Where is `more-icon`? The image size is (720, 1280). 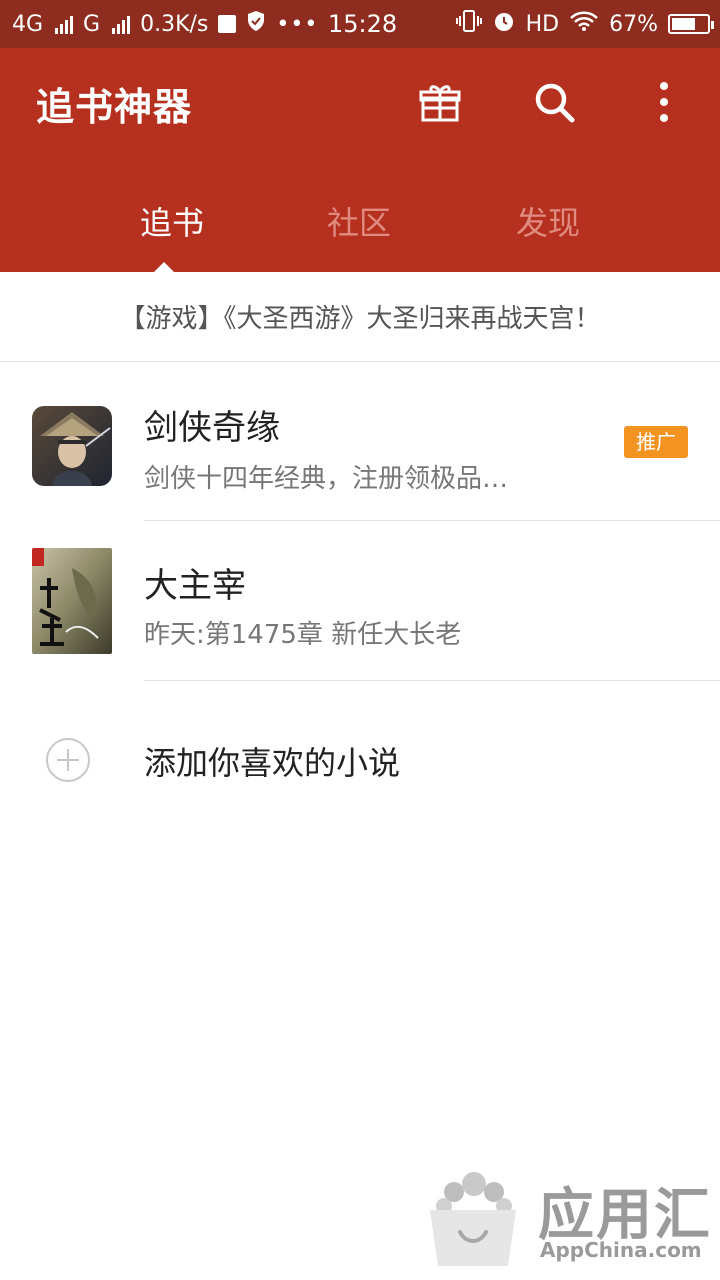
more-icon is located at coordinates (664, 102).